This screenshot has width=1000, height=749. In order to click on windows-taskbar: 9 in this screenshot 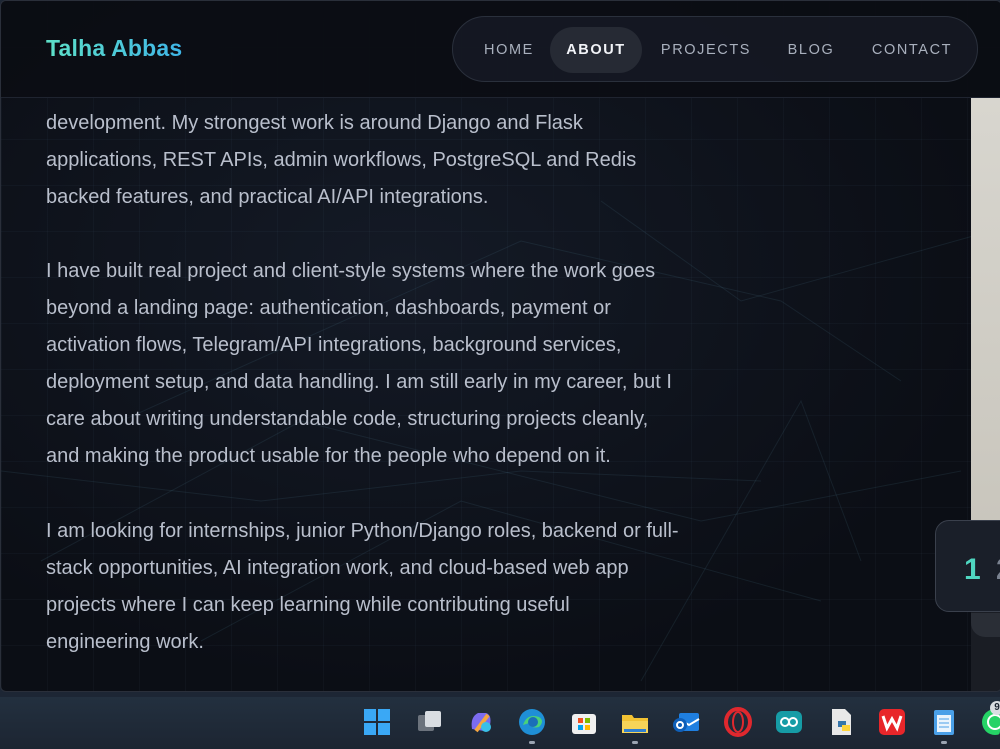, I will do `click(500, 723)`.